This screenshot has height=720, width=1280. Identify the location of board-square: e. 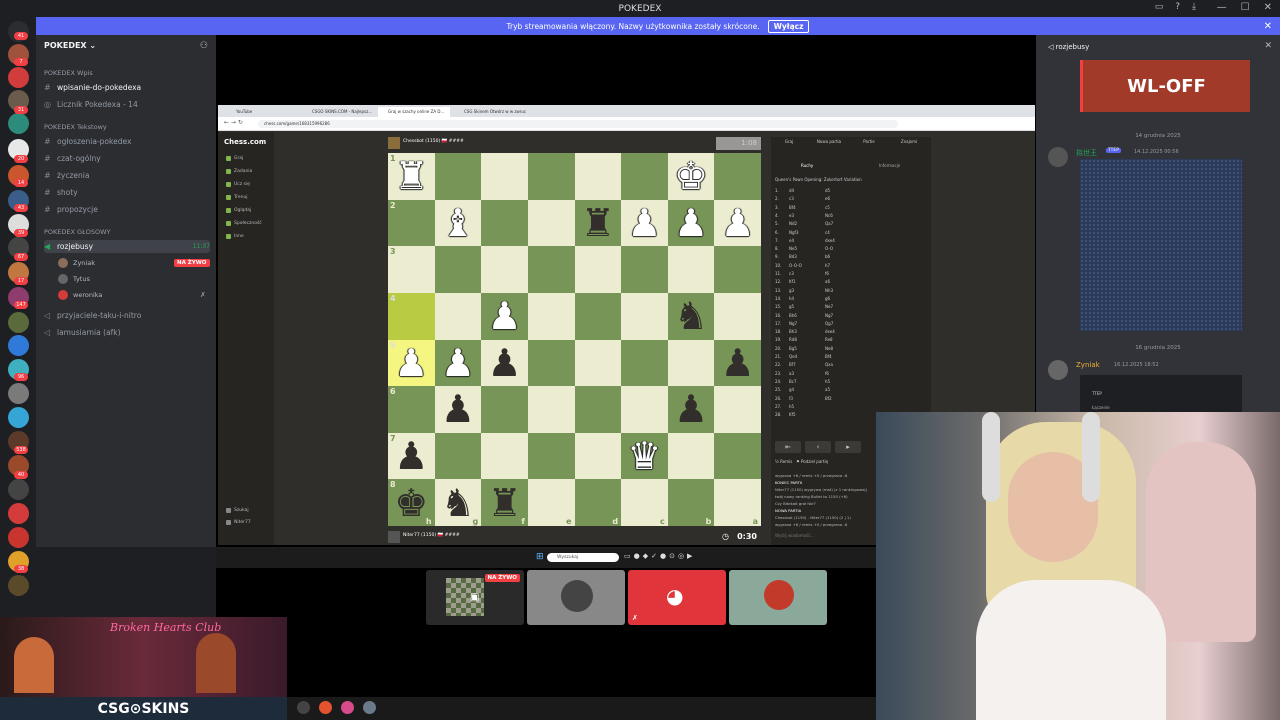
(551, 502).